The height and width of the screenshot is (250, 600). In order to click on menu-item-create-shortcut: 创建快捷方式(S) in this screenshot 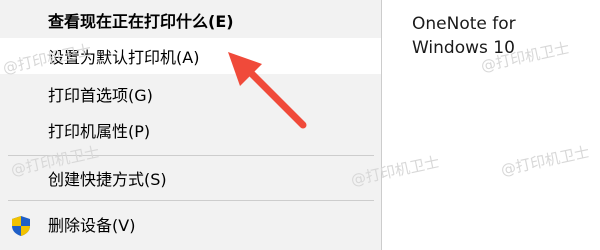, I will do `click(190, 178)`.